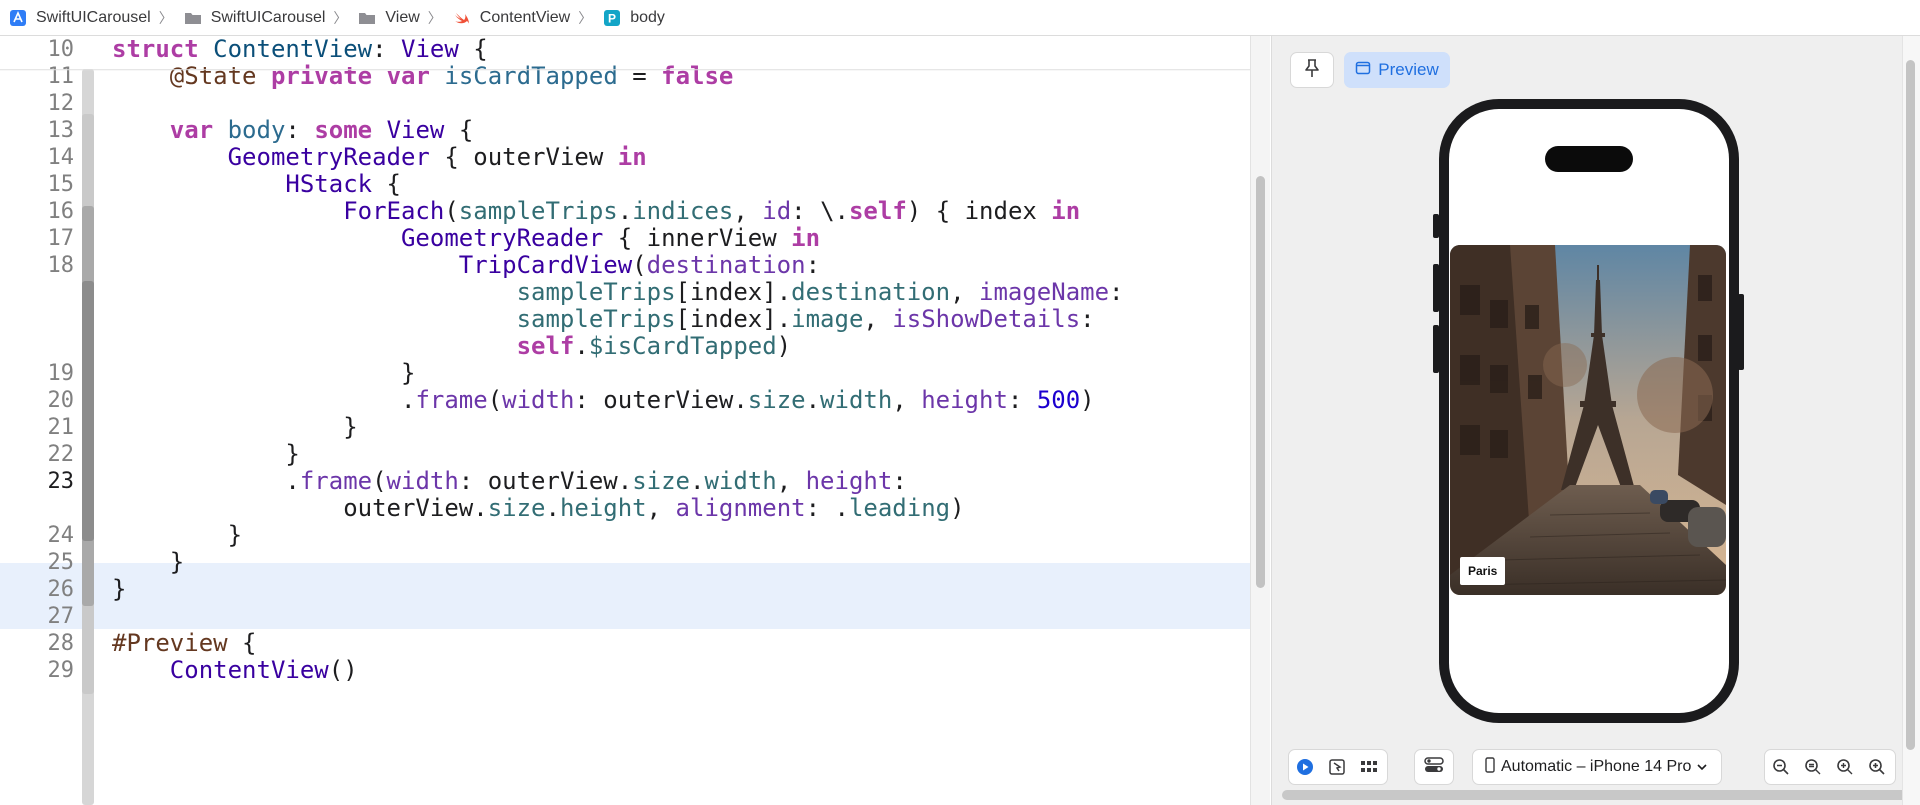 The height and width of the screenshot is (805, 1920). I want to click on breadcrumb-item-project: SwiftUICarousel, so click(79, 18).